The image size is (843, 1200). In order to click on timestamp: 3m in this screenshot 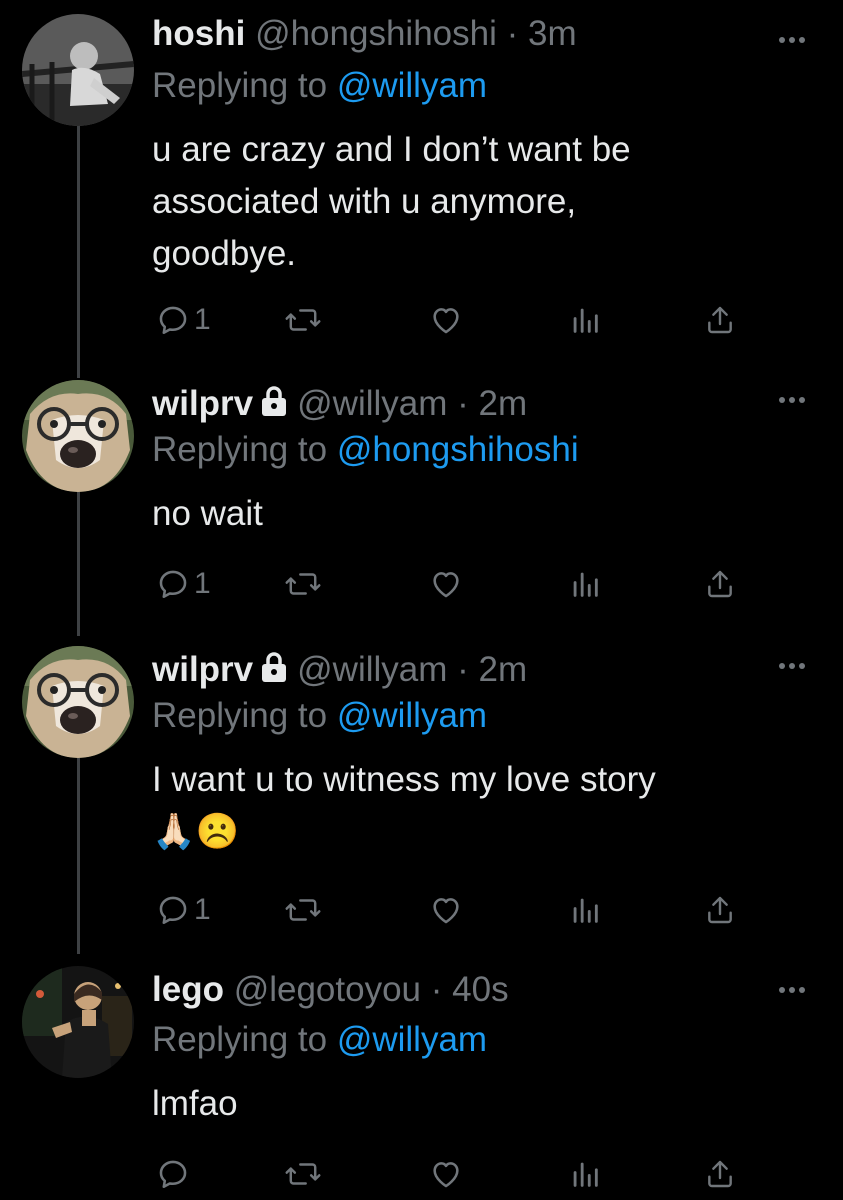, I will do `click(552, 33)`.